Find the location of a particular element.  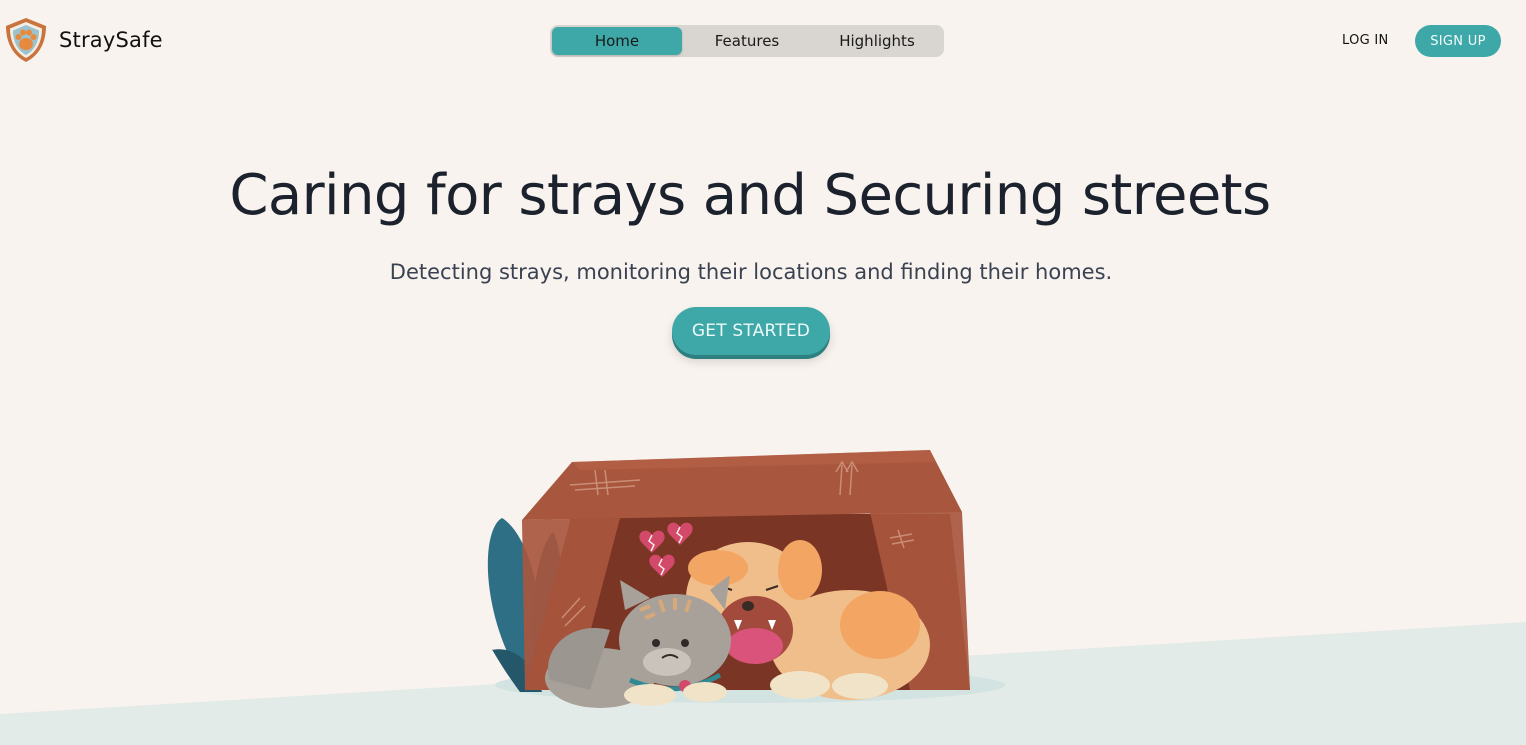

get-started-button: GET STARTED is located at coordinates (751, 331).